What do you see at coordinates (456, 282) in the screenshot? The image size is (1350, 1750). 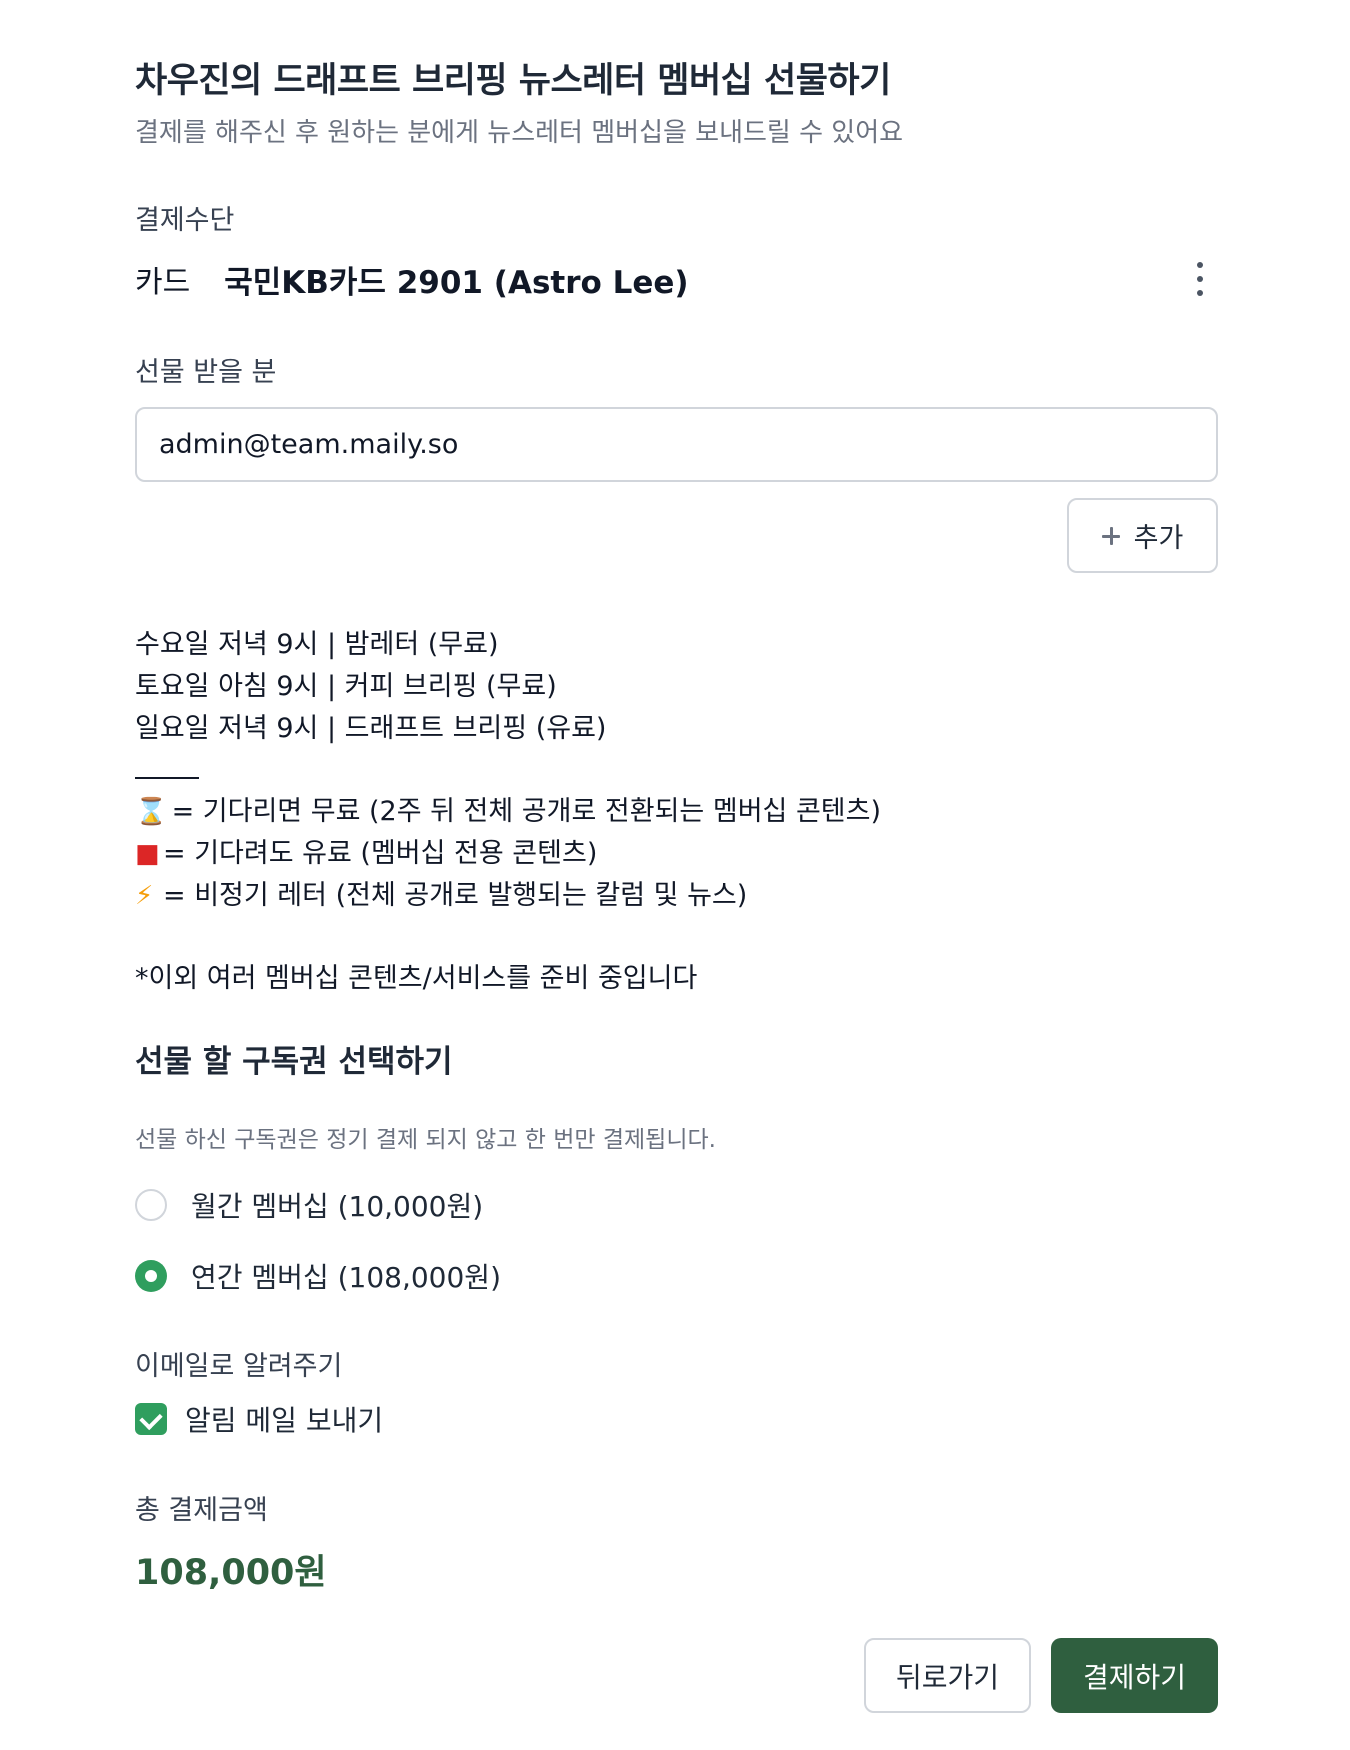 I see `payment-card: 국민KB카드 2901 (Astro Lee)` at bounding box center [456, 282].